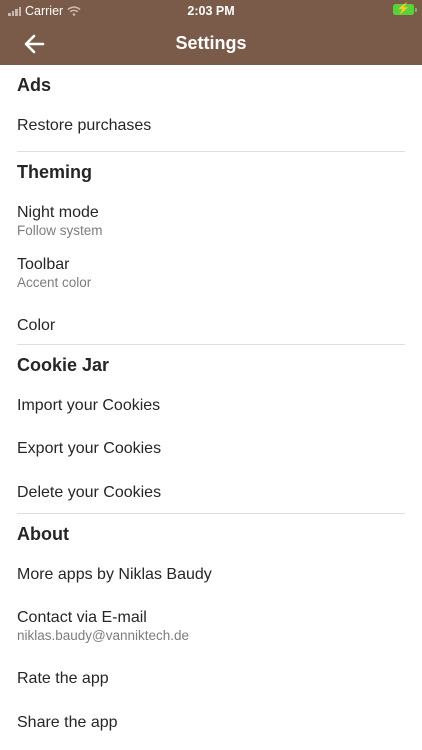 Image resolution: width=422 pixels, height=750 pixels. I want to click on toolbar-item: Toolbar Accent color, so click(211, 277).